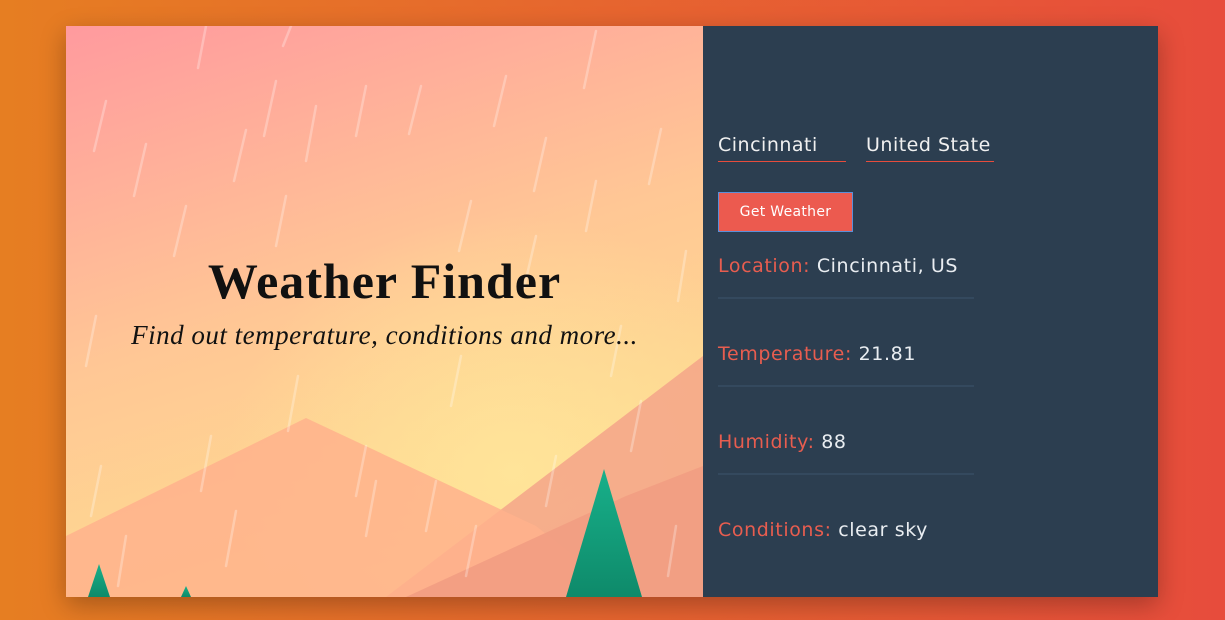 This screenshot has height=620, width=1225. I want to click on get-weather-button: Get Weather, so click(785, 212).